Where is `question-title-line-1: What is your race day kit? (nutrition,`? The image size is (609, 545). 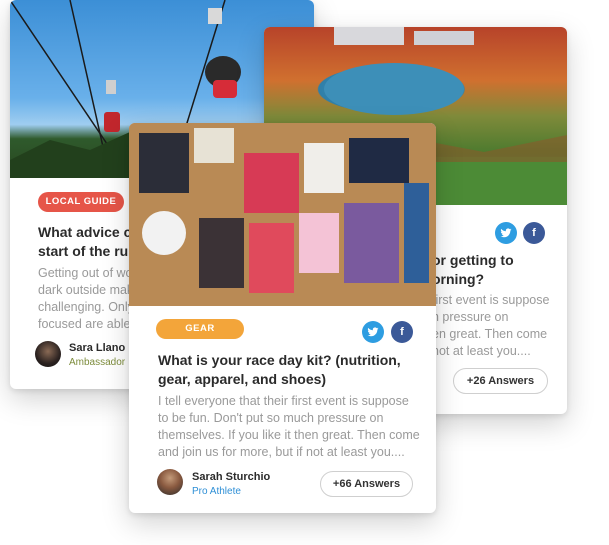 question-title-line-1: What is your race day kit? (nutrition, is located at coordinates (294, 360).